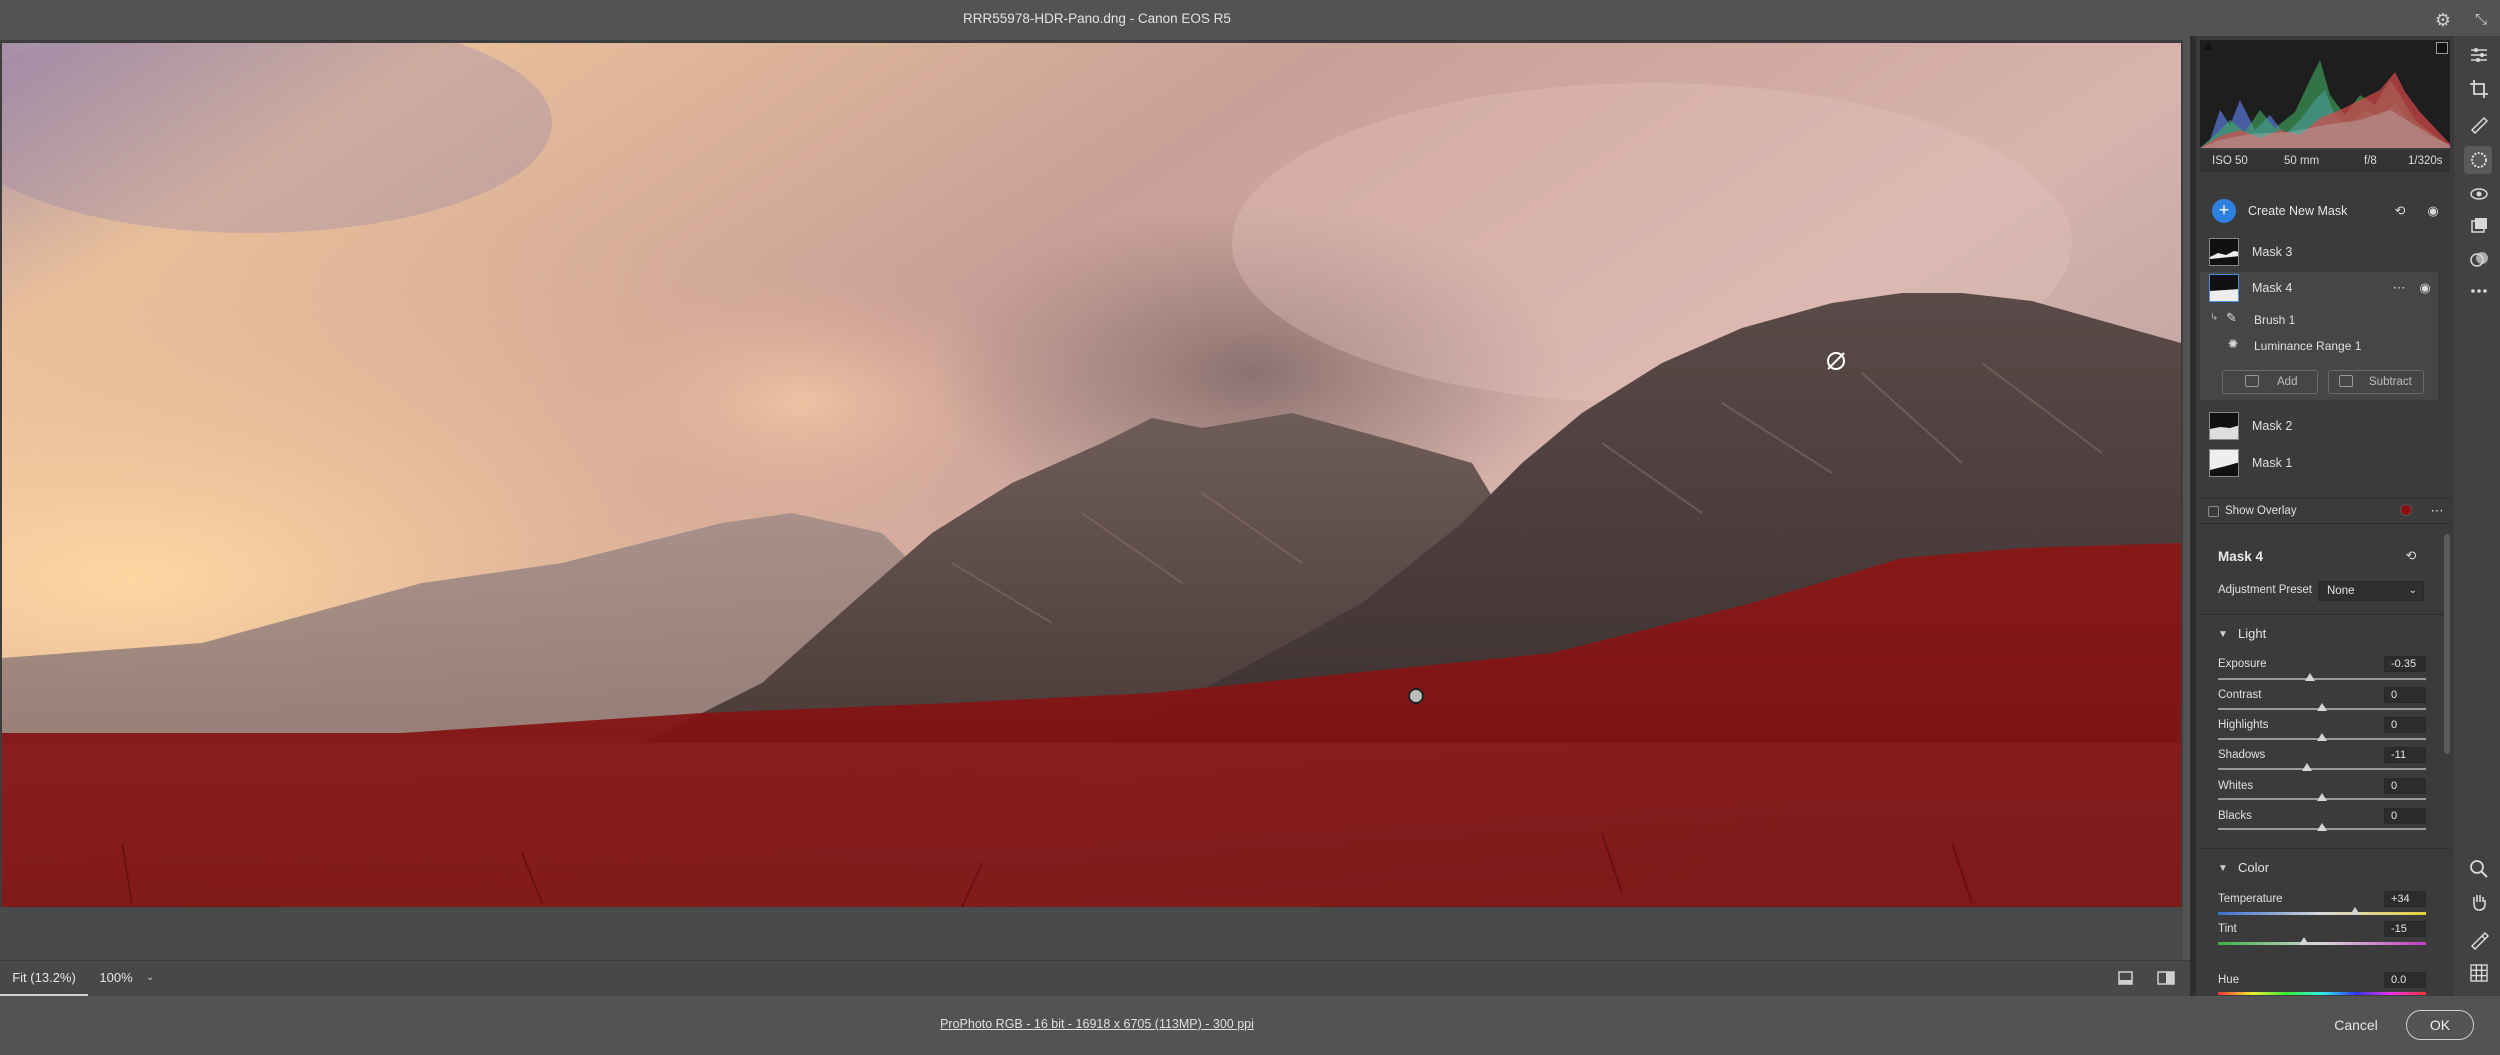  I want to click on blacks-value: 0, so click(2405, 816).